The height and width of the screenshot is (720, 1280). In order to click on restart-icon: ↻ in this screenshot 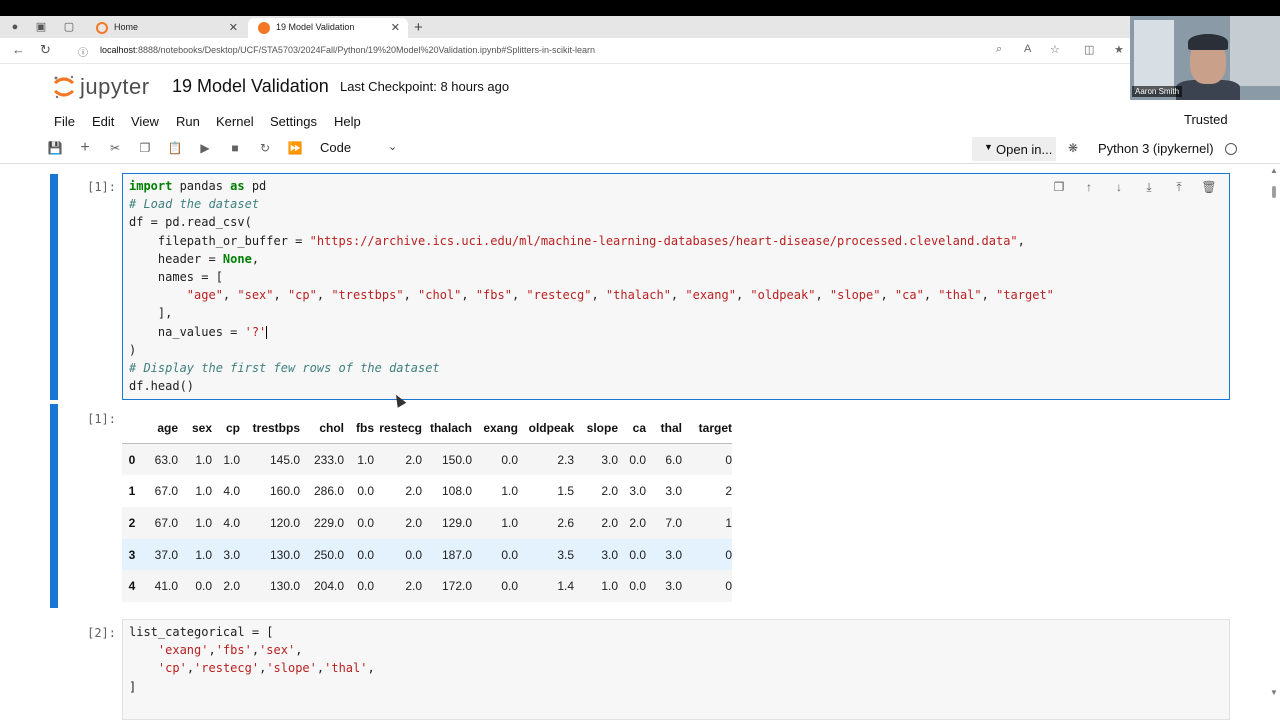, I will do `click(265, 148)`.